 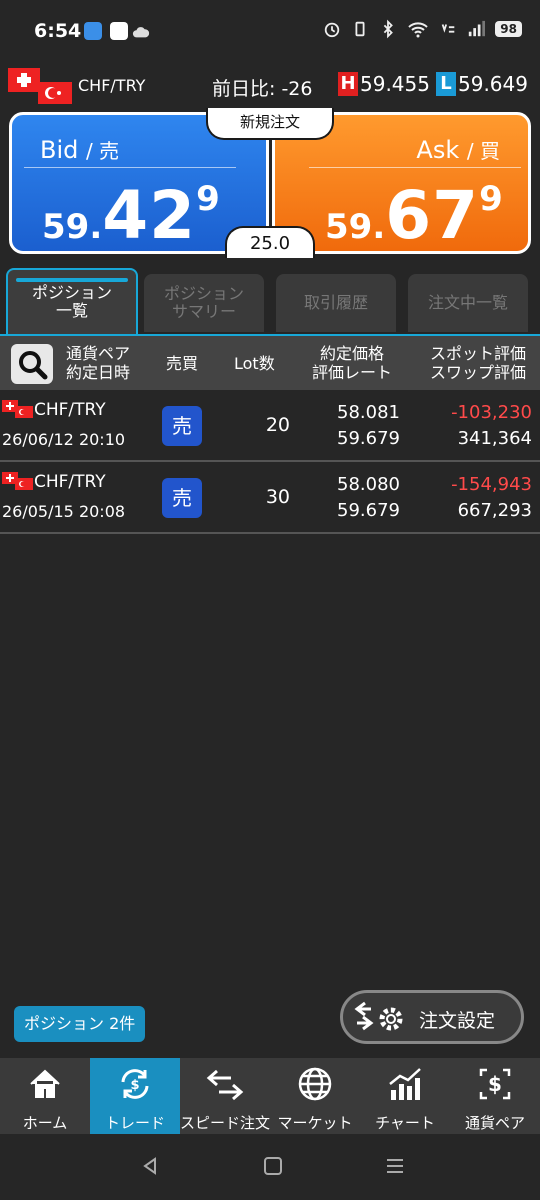 I want to click on row-spot-eval: -103,230, so click(x=491, y=412).